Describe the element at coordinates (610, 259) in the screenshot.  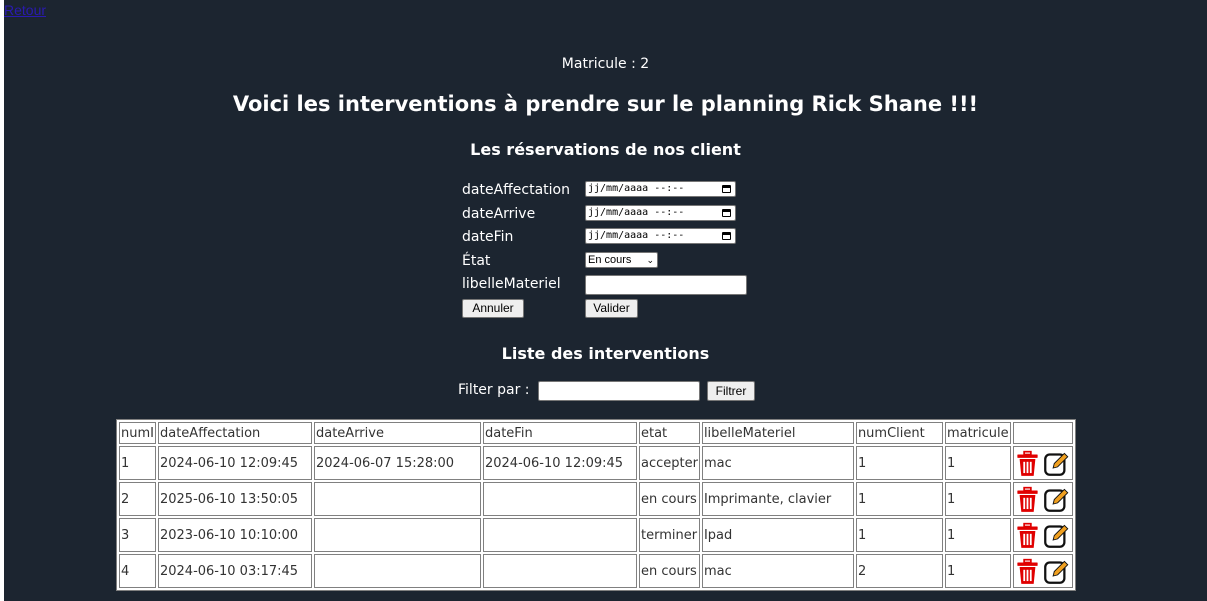
I see `etat-selected-value: En cours` at that location.